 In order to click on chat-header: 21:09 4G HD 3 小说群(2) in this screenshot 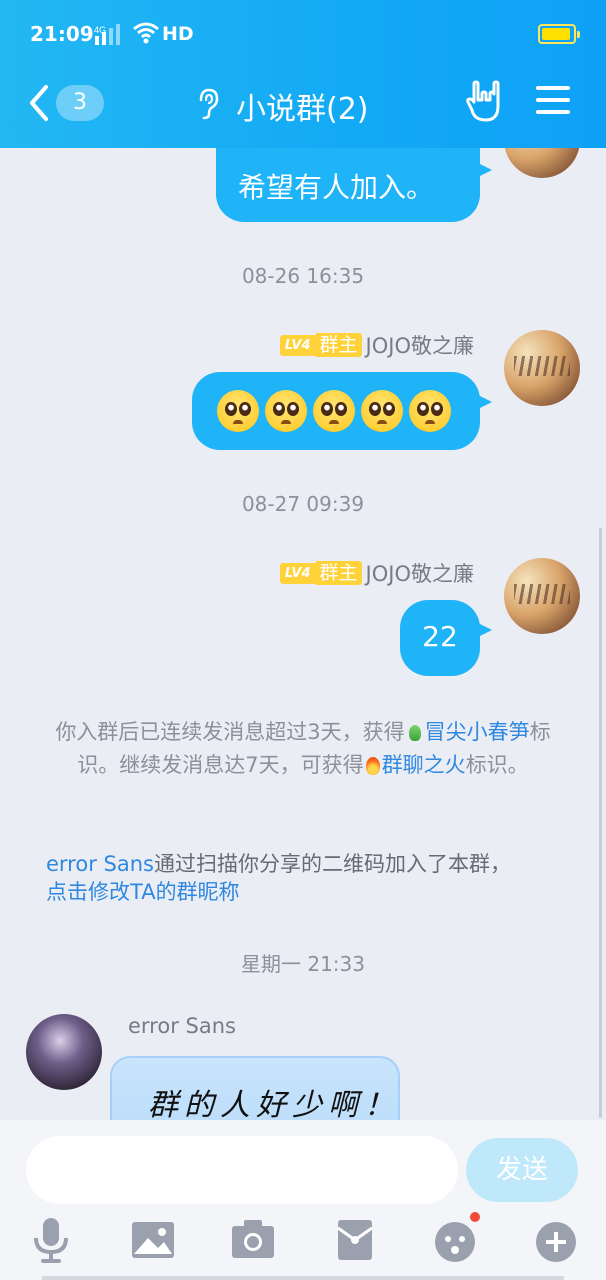, I will do `click(303, 74)`.